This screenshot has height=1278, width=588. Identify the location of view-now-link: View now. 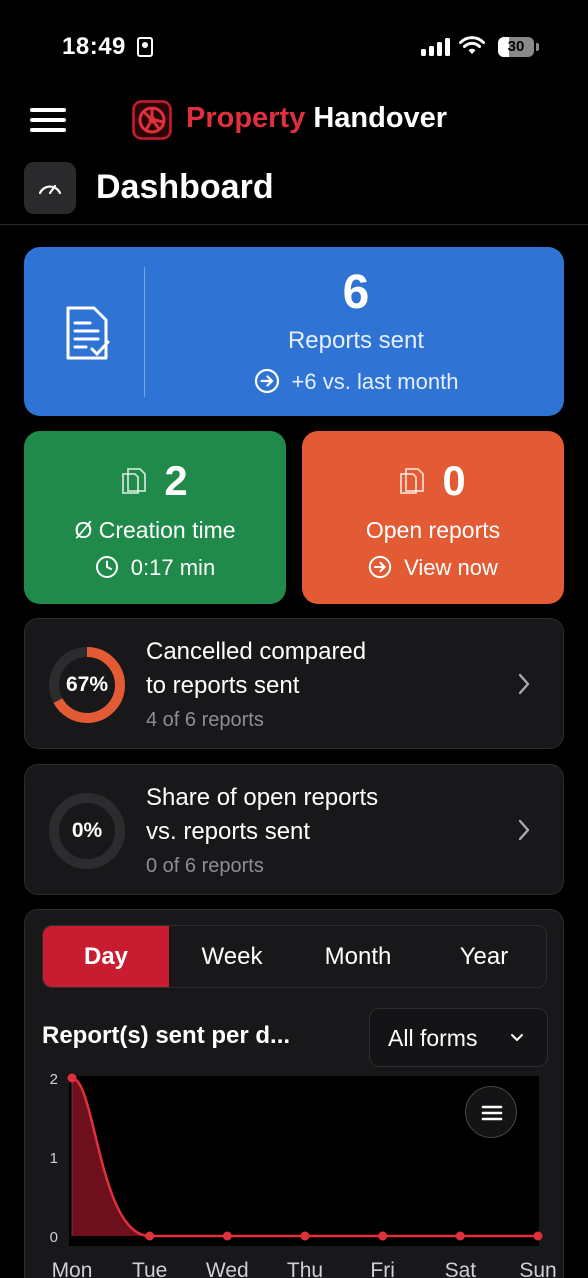
(433, 568).